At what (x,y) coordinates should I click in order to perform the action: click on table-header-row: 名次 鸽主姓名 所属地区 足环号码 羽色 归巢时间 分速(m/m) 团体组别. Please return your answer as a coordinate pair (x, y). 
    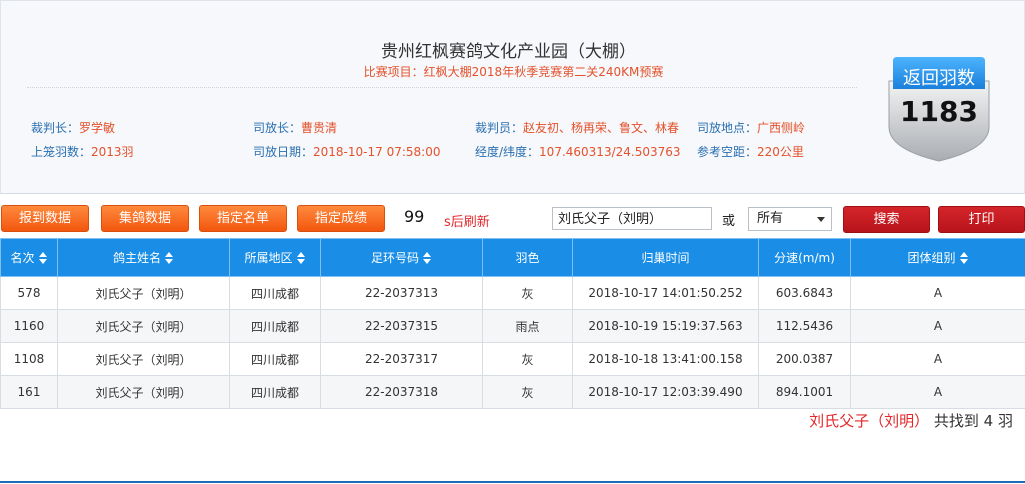
    Looking at the image, I should click on (512, 257).